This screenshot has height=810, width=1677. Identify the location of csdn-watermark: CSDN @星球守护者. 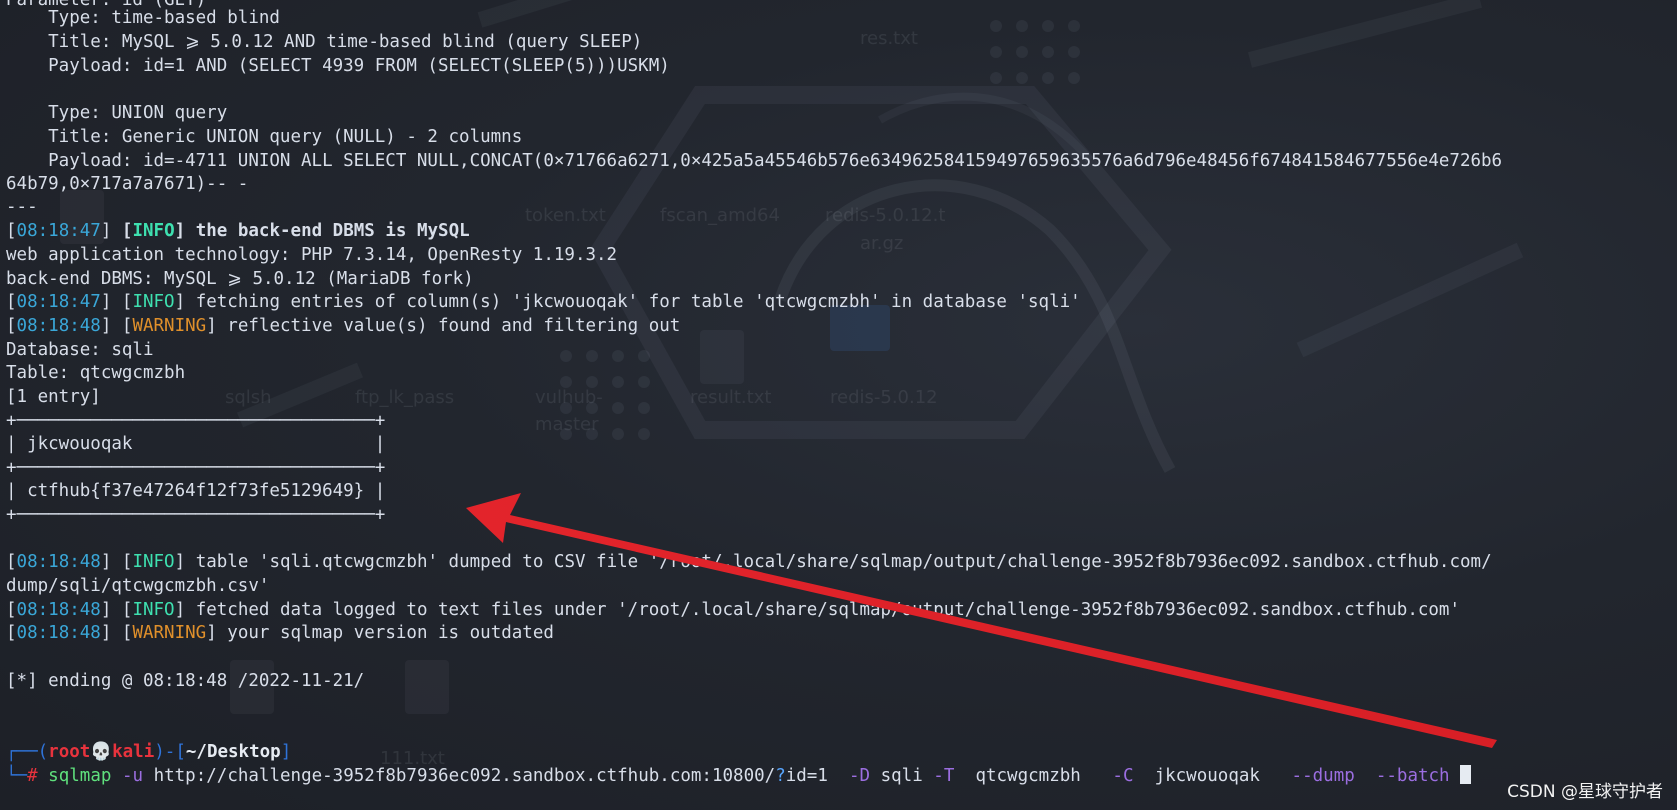
(1585, 792).